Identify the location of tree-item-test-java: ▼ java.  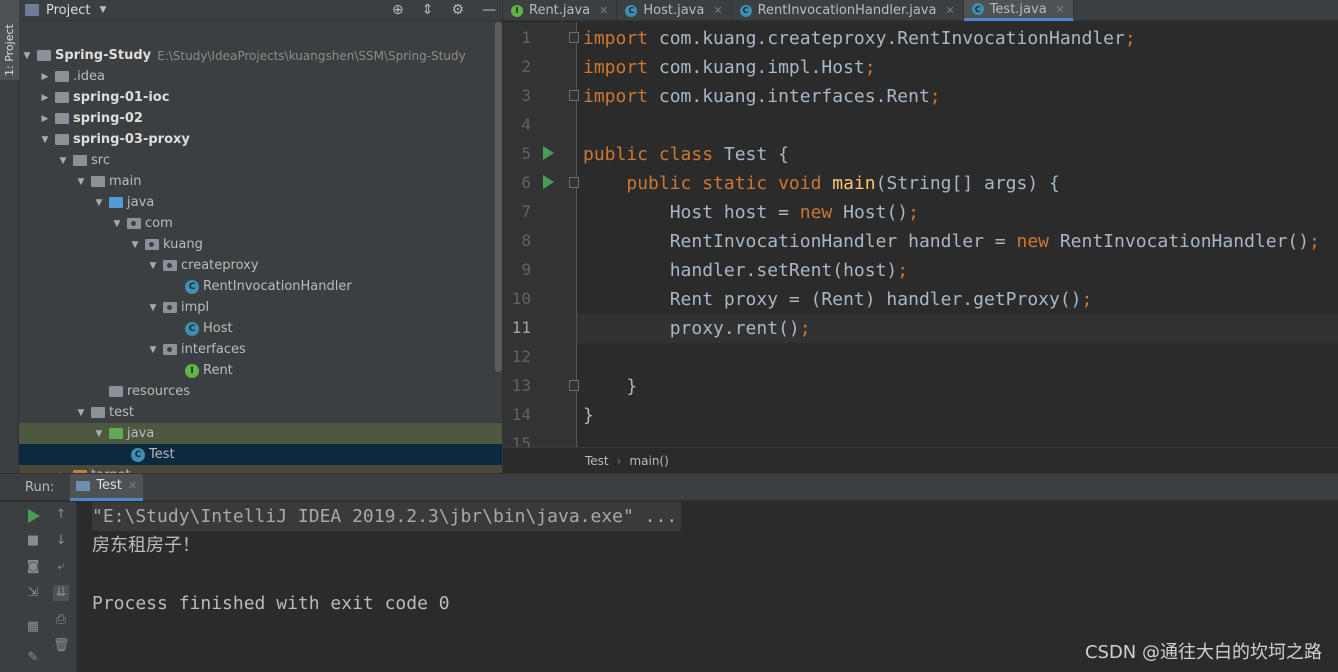
(260, 433).